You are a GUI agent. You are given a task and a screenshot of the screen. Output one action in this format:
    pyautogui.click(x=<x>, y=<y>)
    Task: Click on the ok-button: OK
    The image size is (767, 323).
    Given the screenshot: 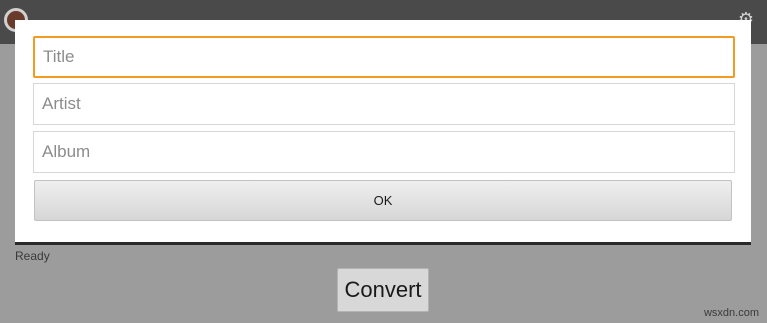 What is the action you would take?
    pyautogui.click(x=383, y=200)
    